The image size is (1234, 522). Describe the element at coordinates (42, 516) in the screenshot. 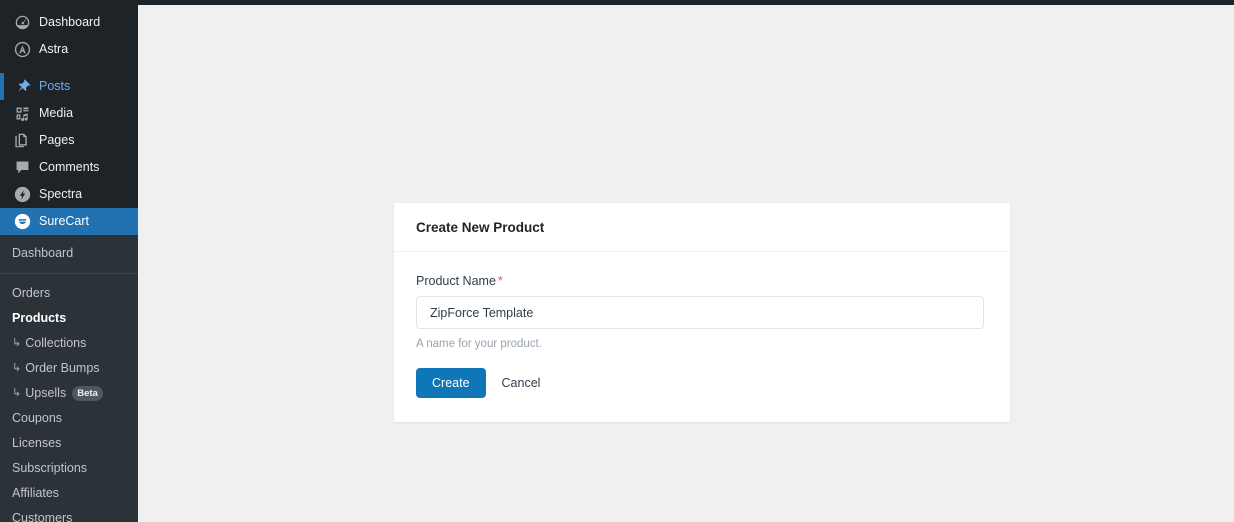

I see `submenu-item-label: Customers` at that location.